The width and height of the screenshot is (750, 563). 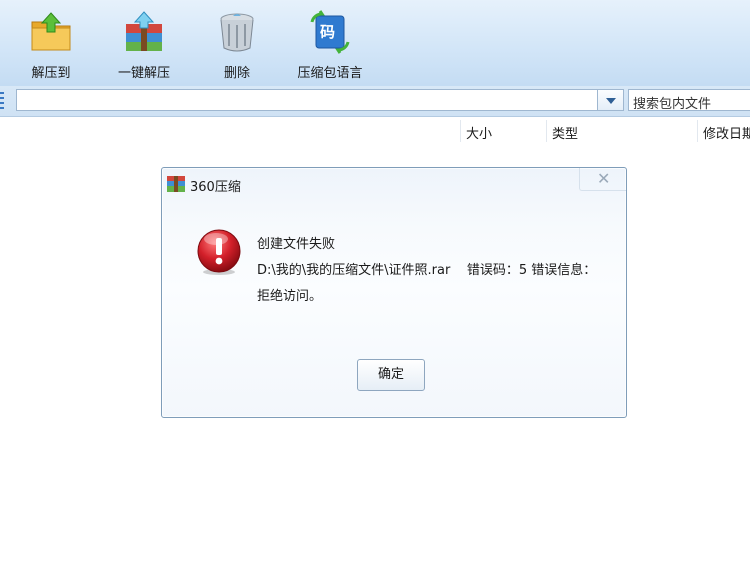 What do you see at coordinates (330, 44) in the screenshot?
I see `archive-language-button: 压缩包语言` at bounding box center [330, 44].